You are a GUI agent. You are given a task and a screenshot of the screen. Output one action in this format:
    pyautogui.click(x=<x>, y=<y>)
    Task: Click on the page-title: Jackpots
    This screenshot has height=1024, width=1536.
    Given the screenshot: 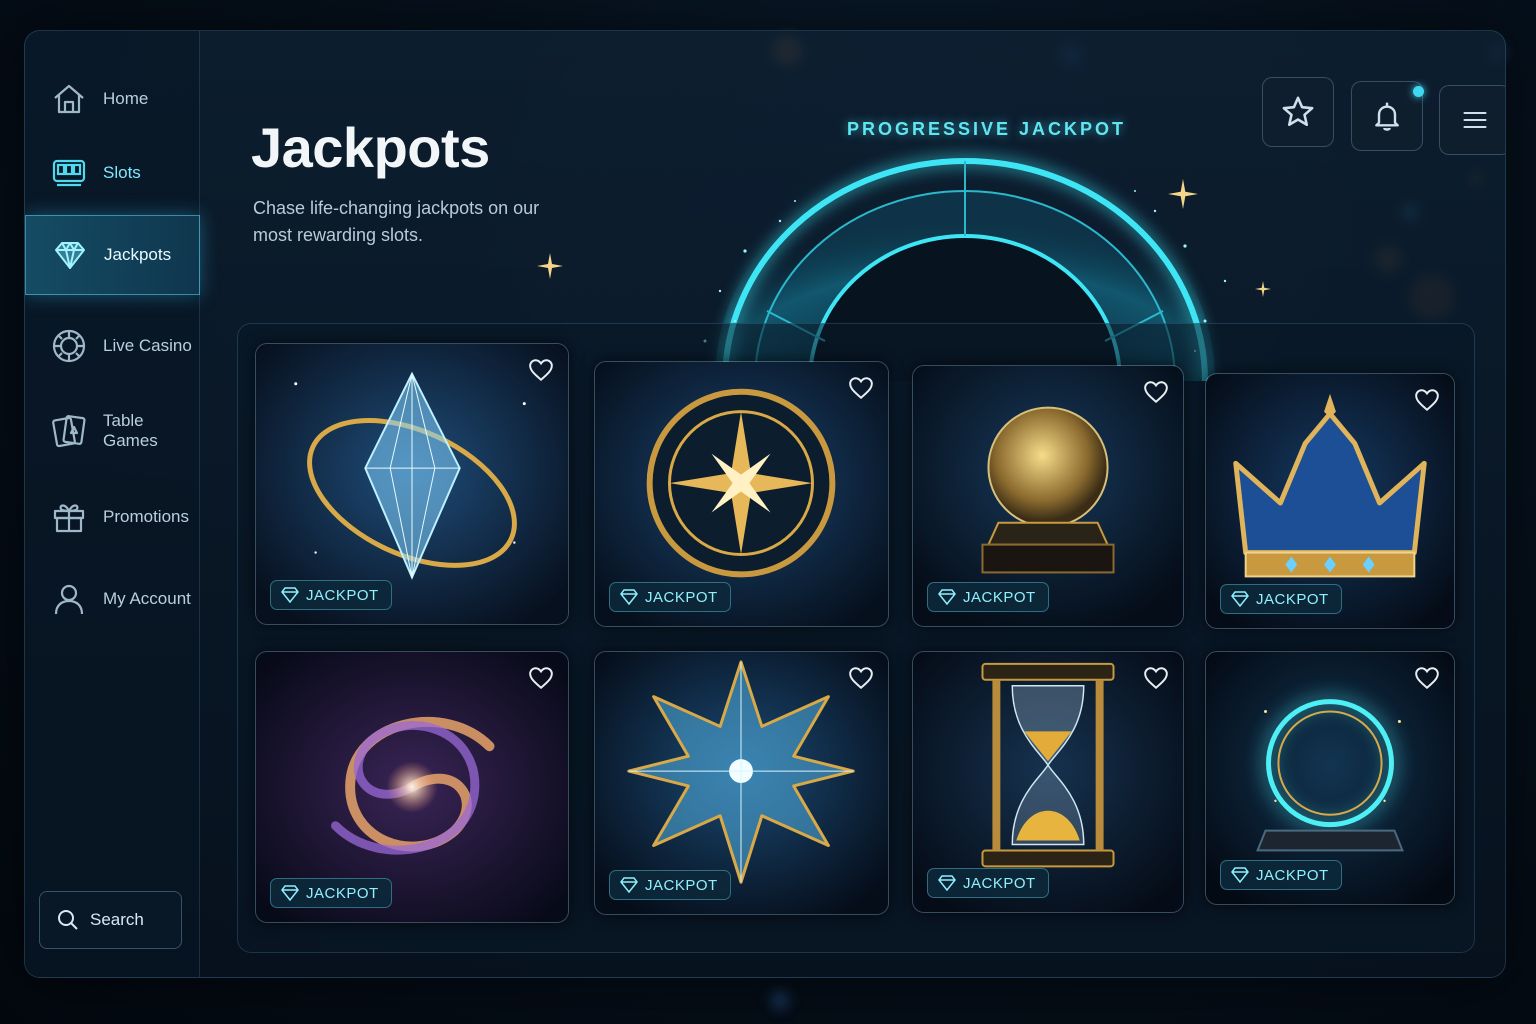 What is the action you would take?
    pyautogui.click(x=370, y=147)
    